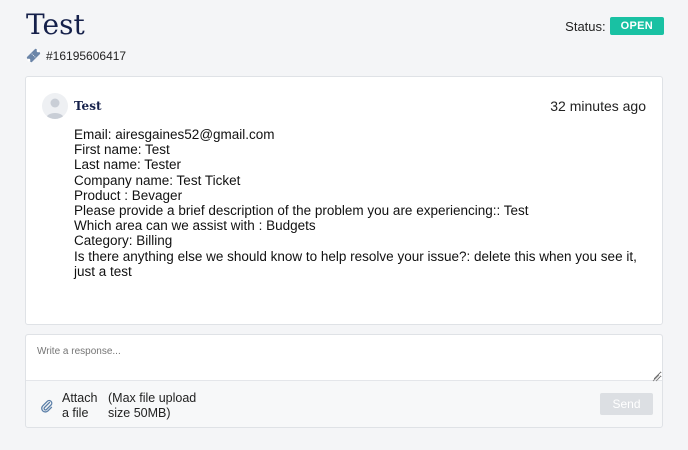 The height and width of the screenshot is (450, 688). I want to click on user-avatar-icon, so click(55, 106).